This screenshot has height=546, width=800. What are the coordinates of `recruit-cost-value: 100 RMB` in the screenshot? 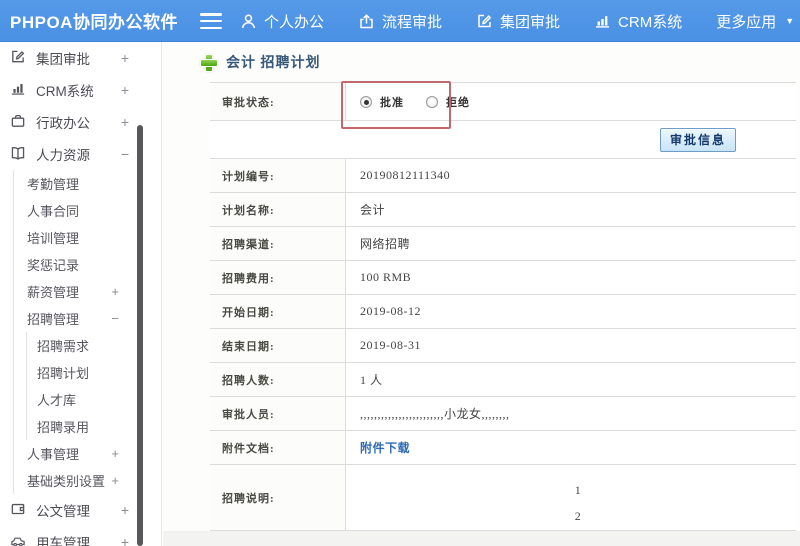 It's located at (386, 277).